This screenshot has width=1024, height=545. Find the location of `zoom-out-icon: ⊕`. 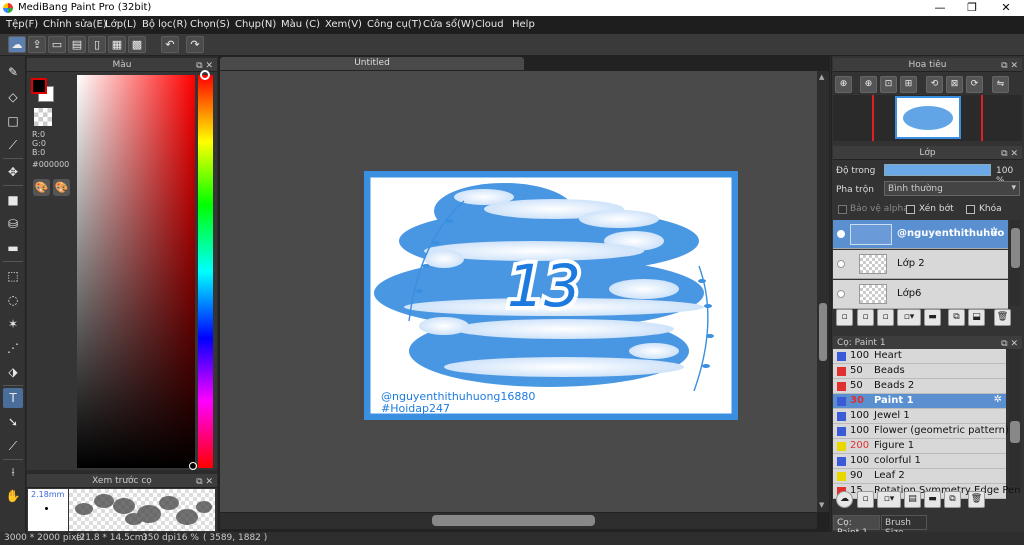

zoom-out-icon: ⊕ is located at coordinates (868, 84).